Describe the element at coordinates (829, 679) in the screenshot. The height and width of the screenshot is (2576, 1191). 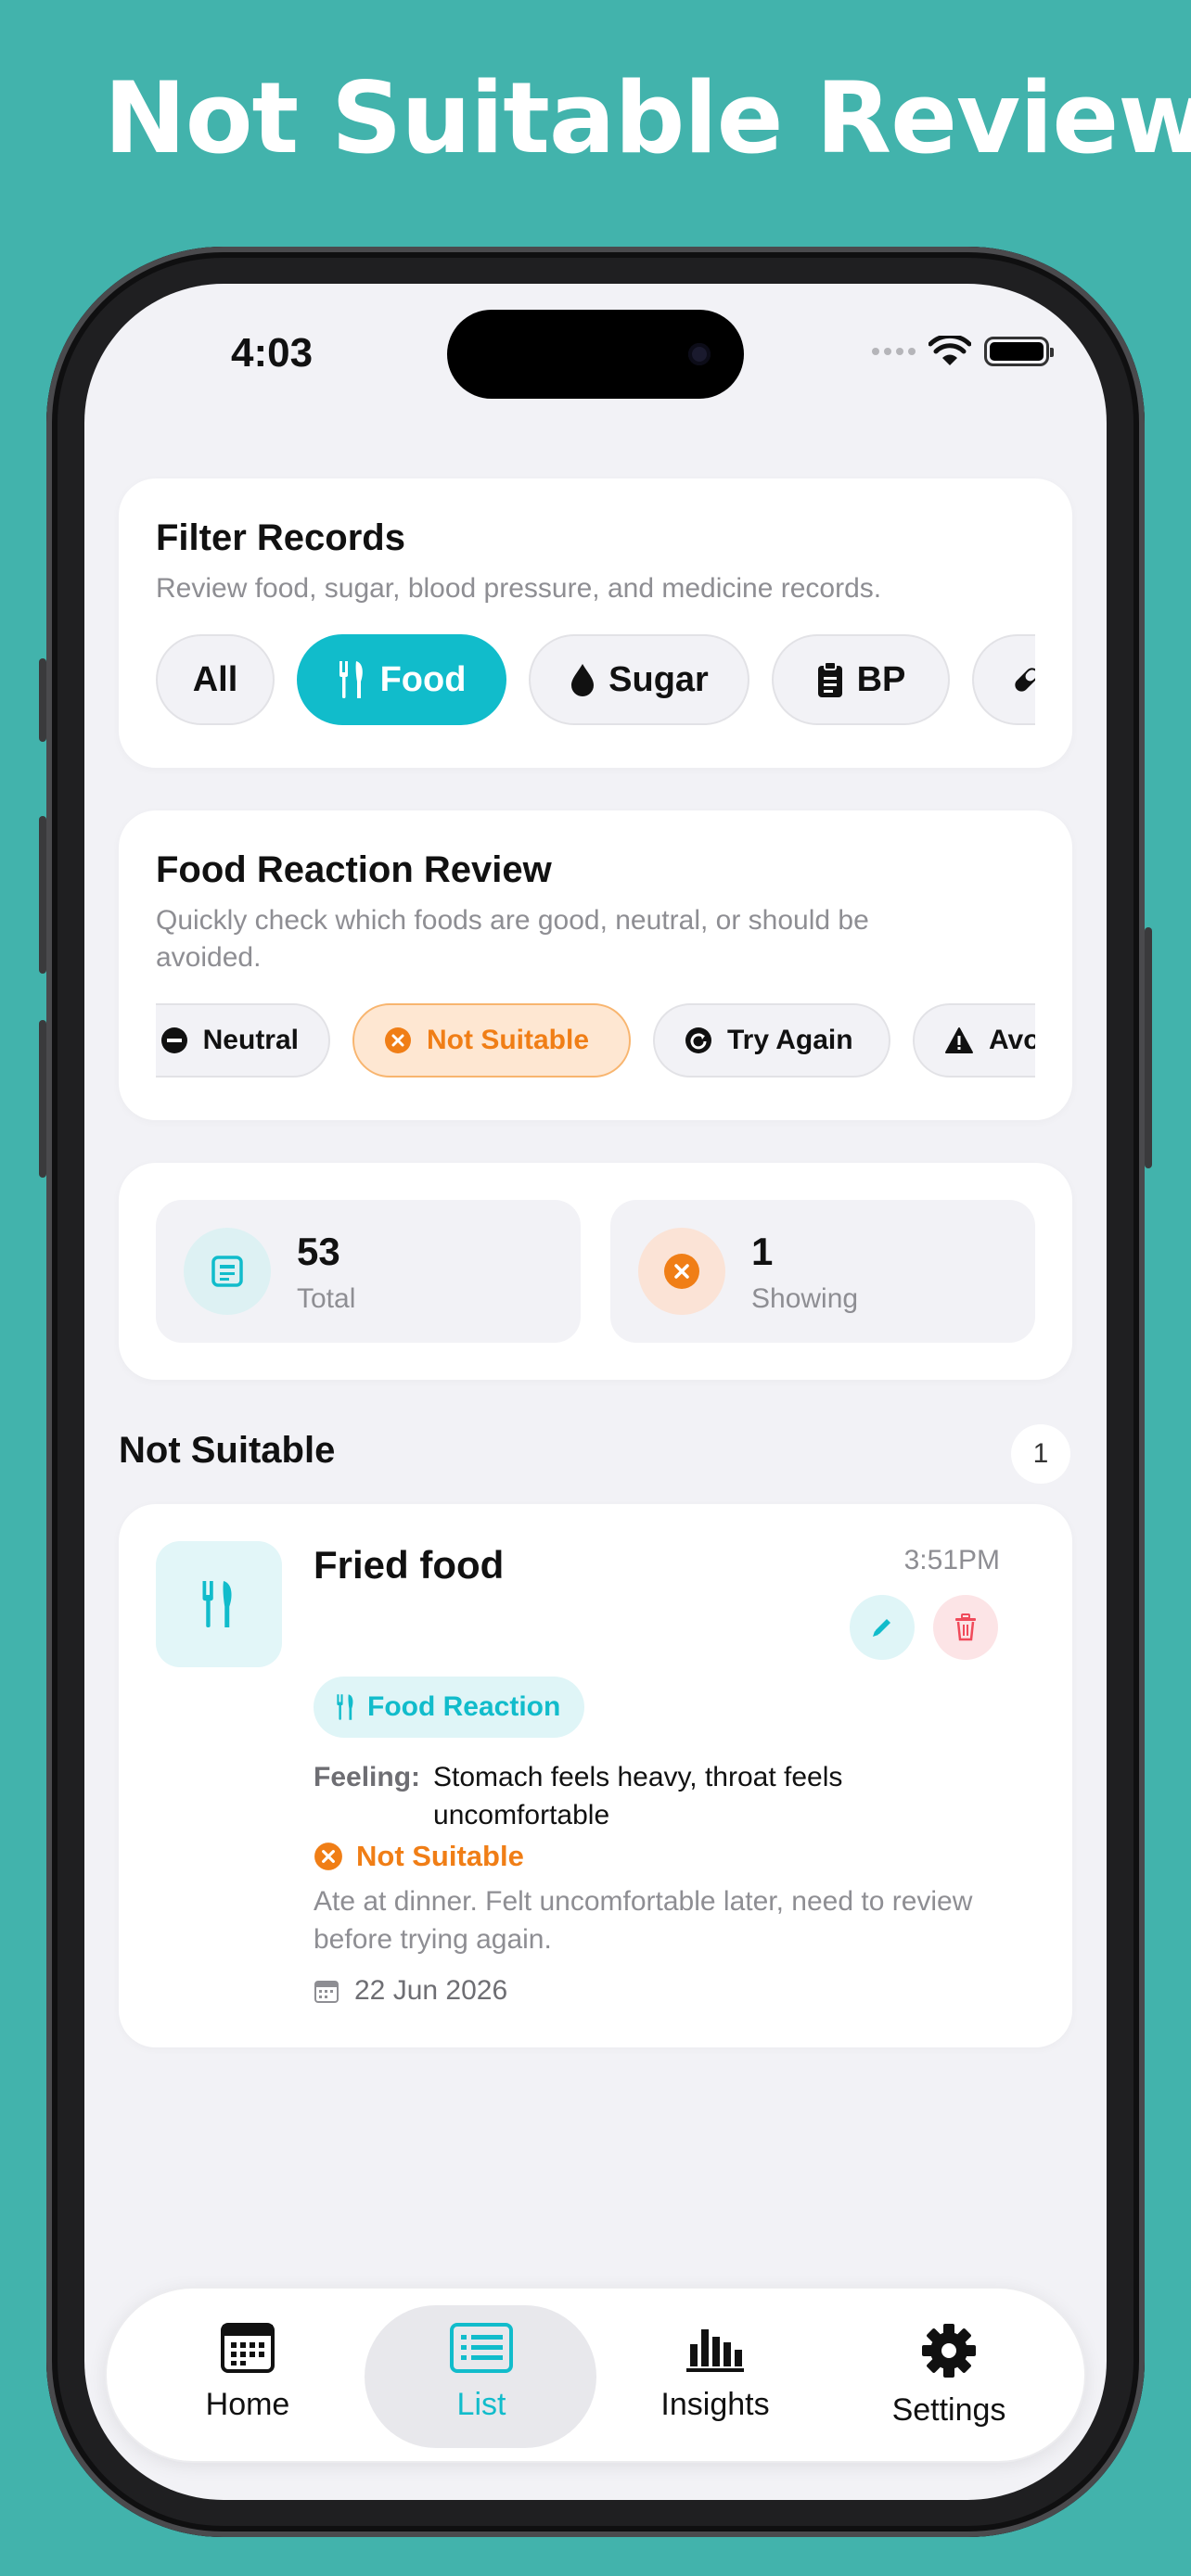
I see `clipboard-icon` at that location.